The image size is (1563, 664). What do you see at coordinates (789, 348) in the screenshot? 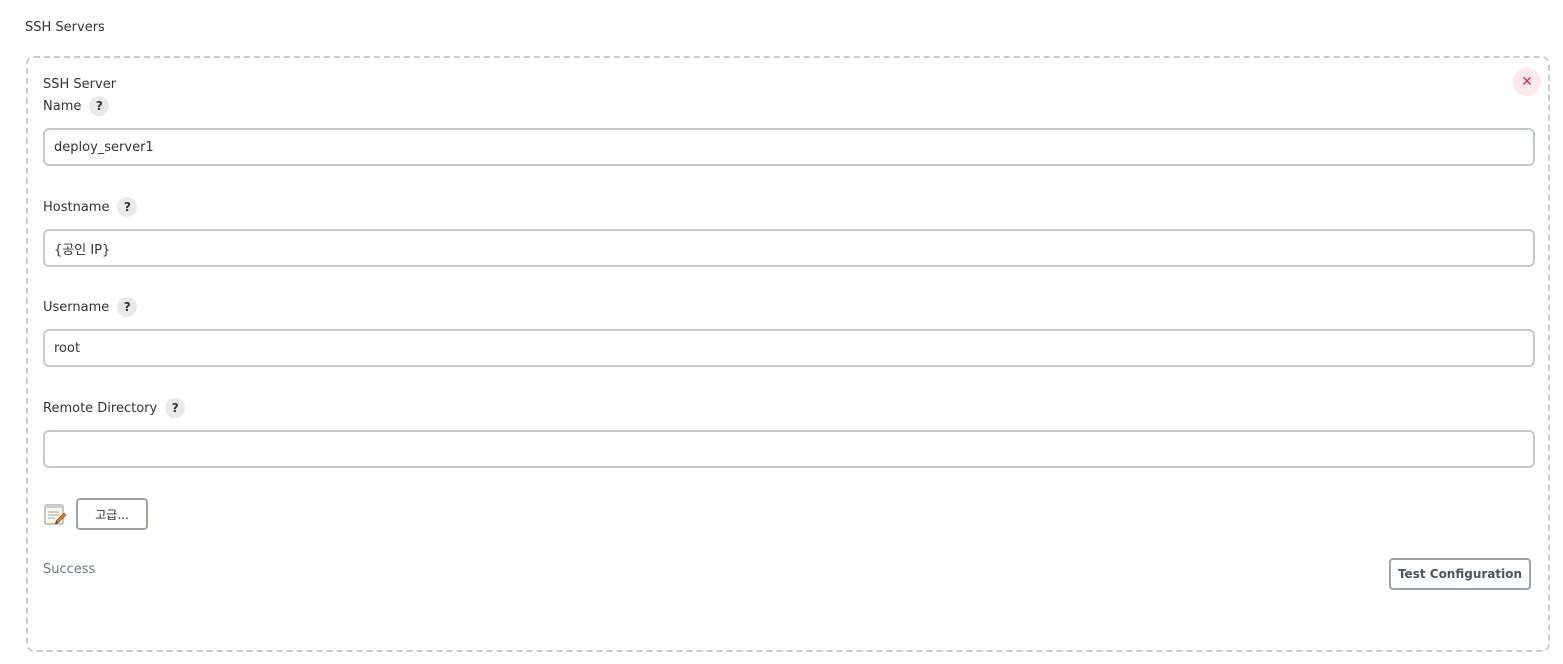
I see `username-input` at bounding box center [789, 348].